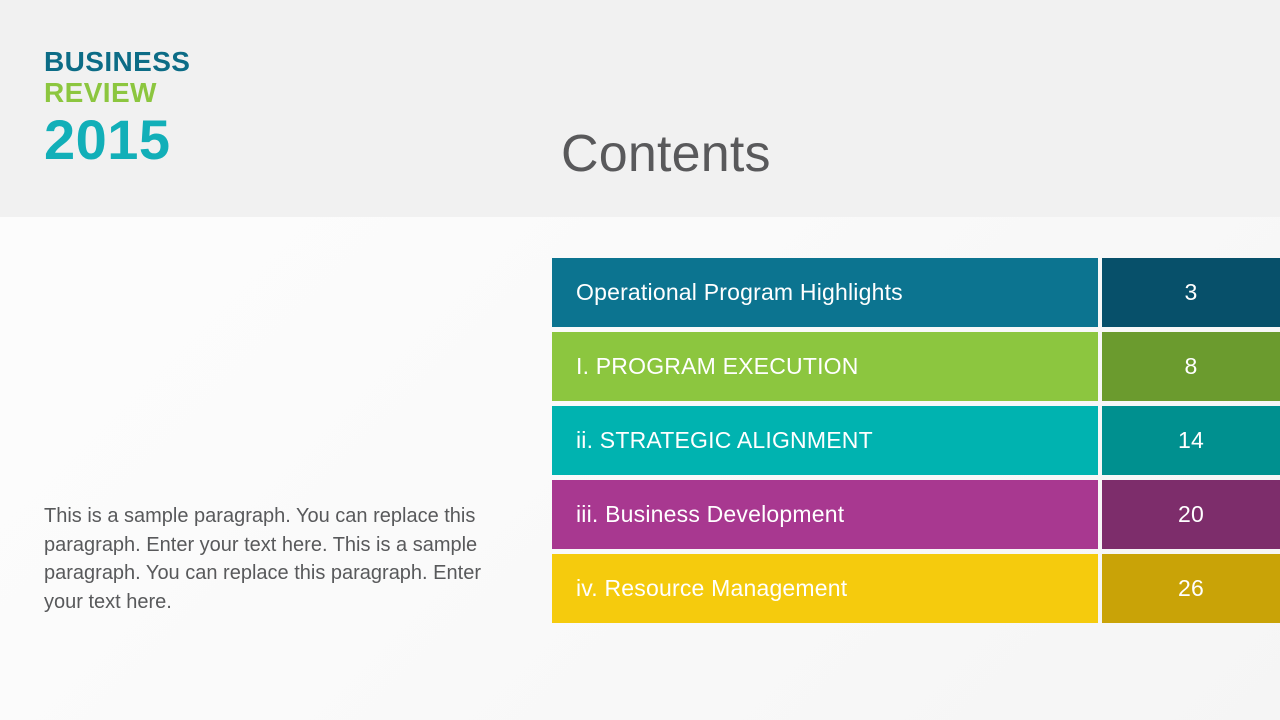  I want to click on table-row: I. PROGRAM EXECUTION 8, so click(916, 366).